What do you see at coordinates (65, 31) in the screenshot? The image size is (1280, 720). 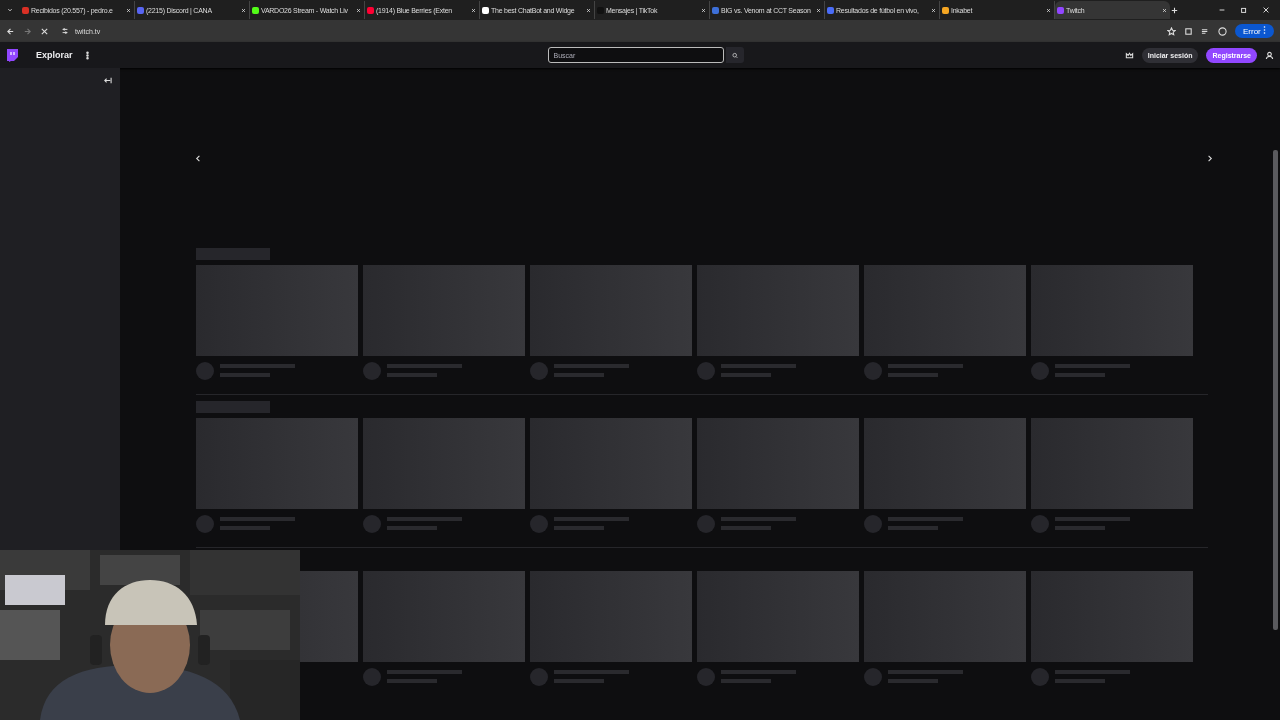 I see `site-settings-icon` at bounding box center [65, 31].